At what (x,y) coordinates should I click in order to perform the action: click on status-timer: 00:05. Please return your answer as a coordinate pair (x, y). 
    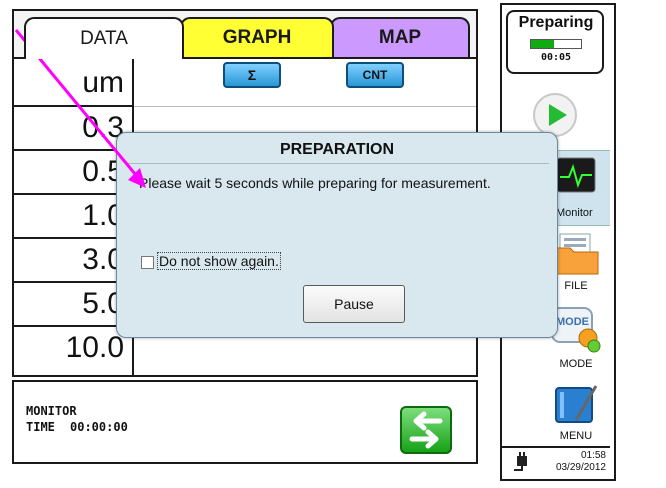
    Looking at the image, I should click on (556, 57).